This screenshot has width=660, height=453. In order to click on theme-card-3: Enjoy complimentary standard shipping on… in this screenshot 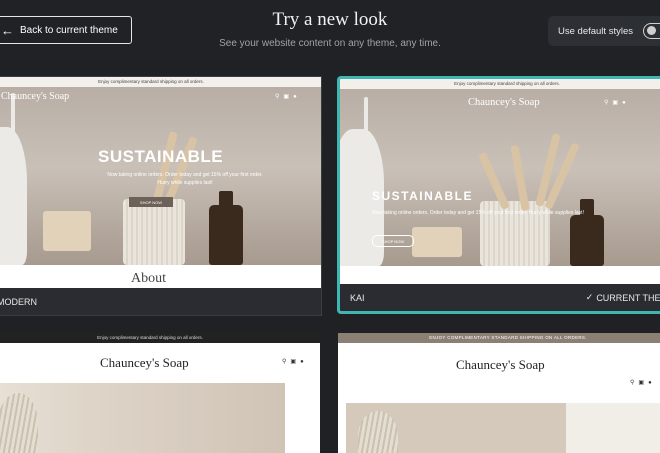, I will do `click(160, 393)`.